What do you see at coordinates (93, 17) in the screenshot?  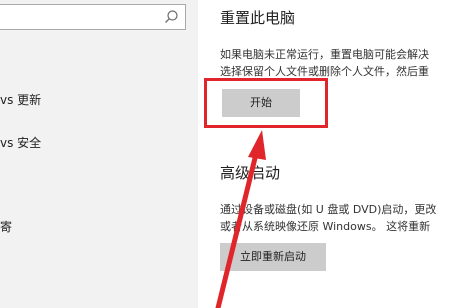 I see `search-input` at bounding box center [93, 17].